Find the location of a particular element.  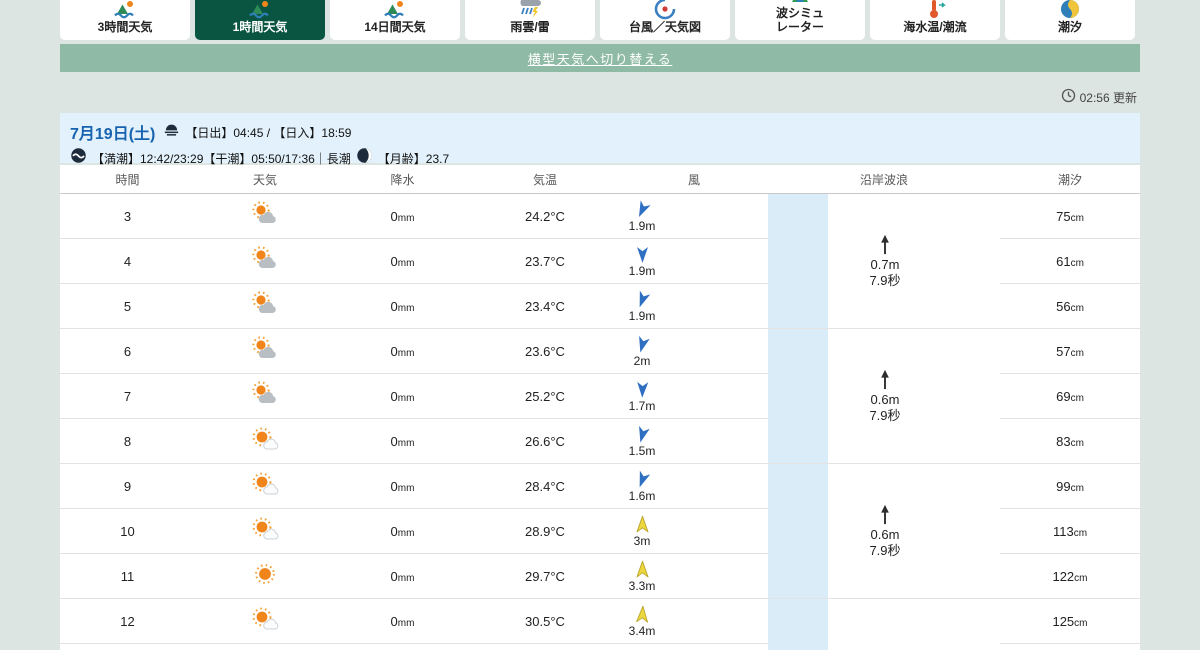

tide-cell: 99cm is located at coordinates (1070, 486).